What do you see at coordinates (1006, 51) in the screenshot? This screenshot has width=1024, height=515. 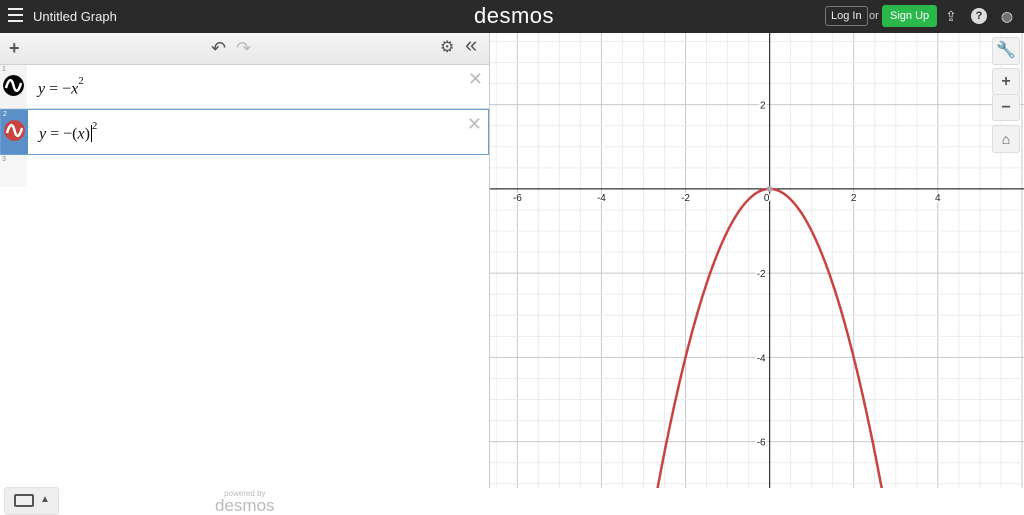 I see `graph-settings-wrench-icon: 🔧` at bounding box center [1006, 51].